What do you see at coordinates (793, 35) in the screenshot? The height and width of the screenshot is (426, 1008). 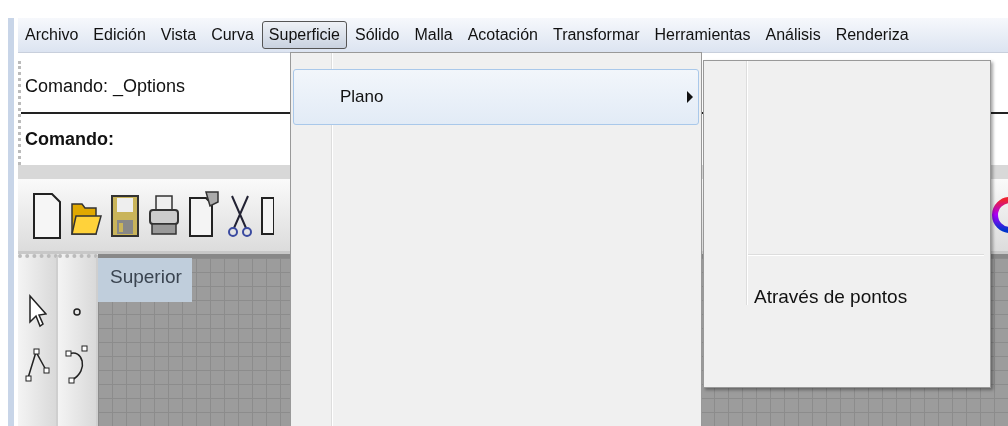 I see `menu-item: Análisis` at bounding box center [793, 35].